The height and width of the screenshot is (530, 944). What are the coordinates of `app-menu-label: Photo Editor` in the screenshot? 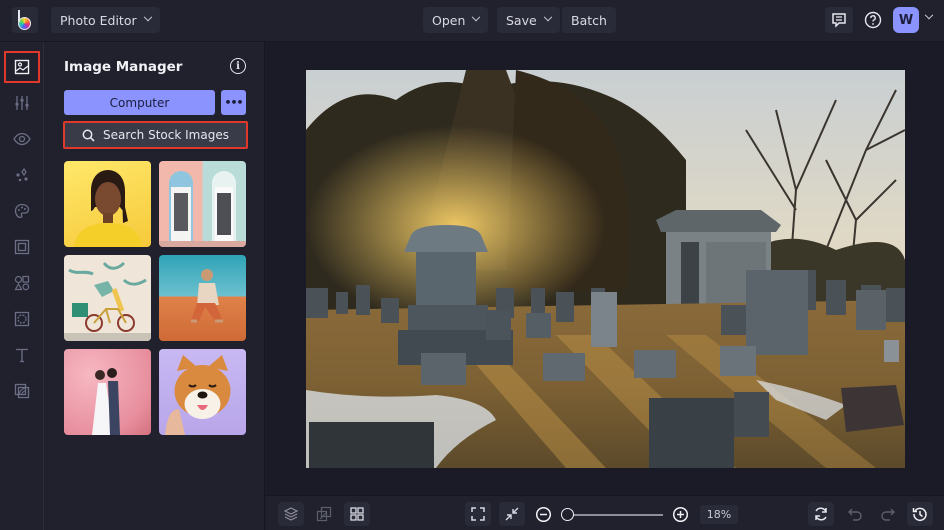 It's located at (98, 20).